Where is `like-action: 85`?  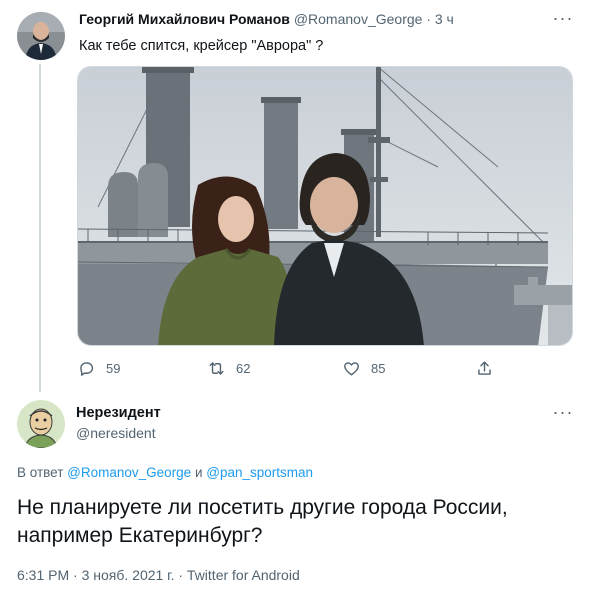 like-action: 85 is located at coordinates (363, 368).